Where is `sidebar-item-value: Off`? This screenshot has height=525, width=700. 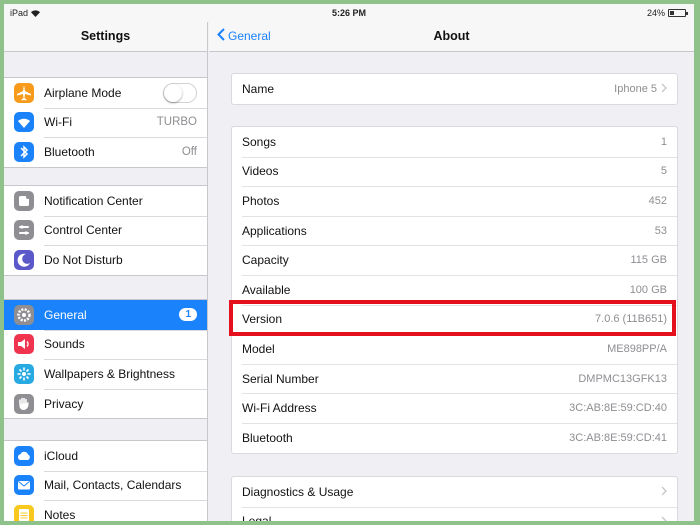 sidebar-item-value: Off is located at coordinates (189, 151).